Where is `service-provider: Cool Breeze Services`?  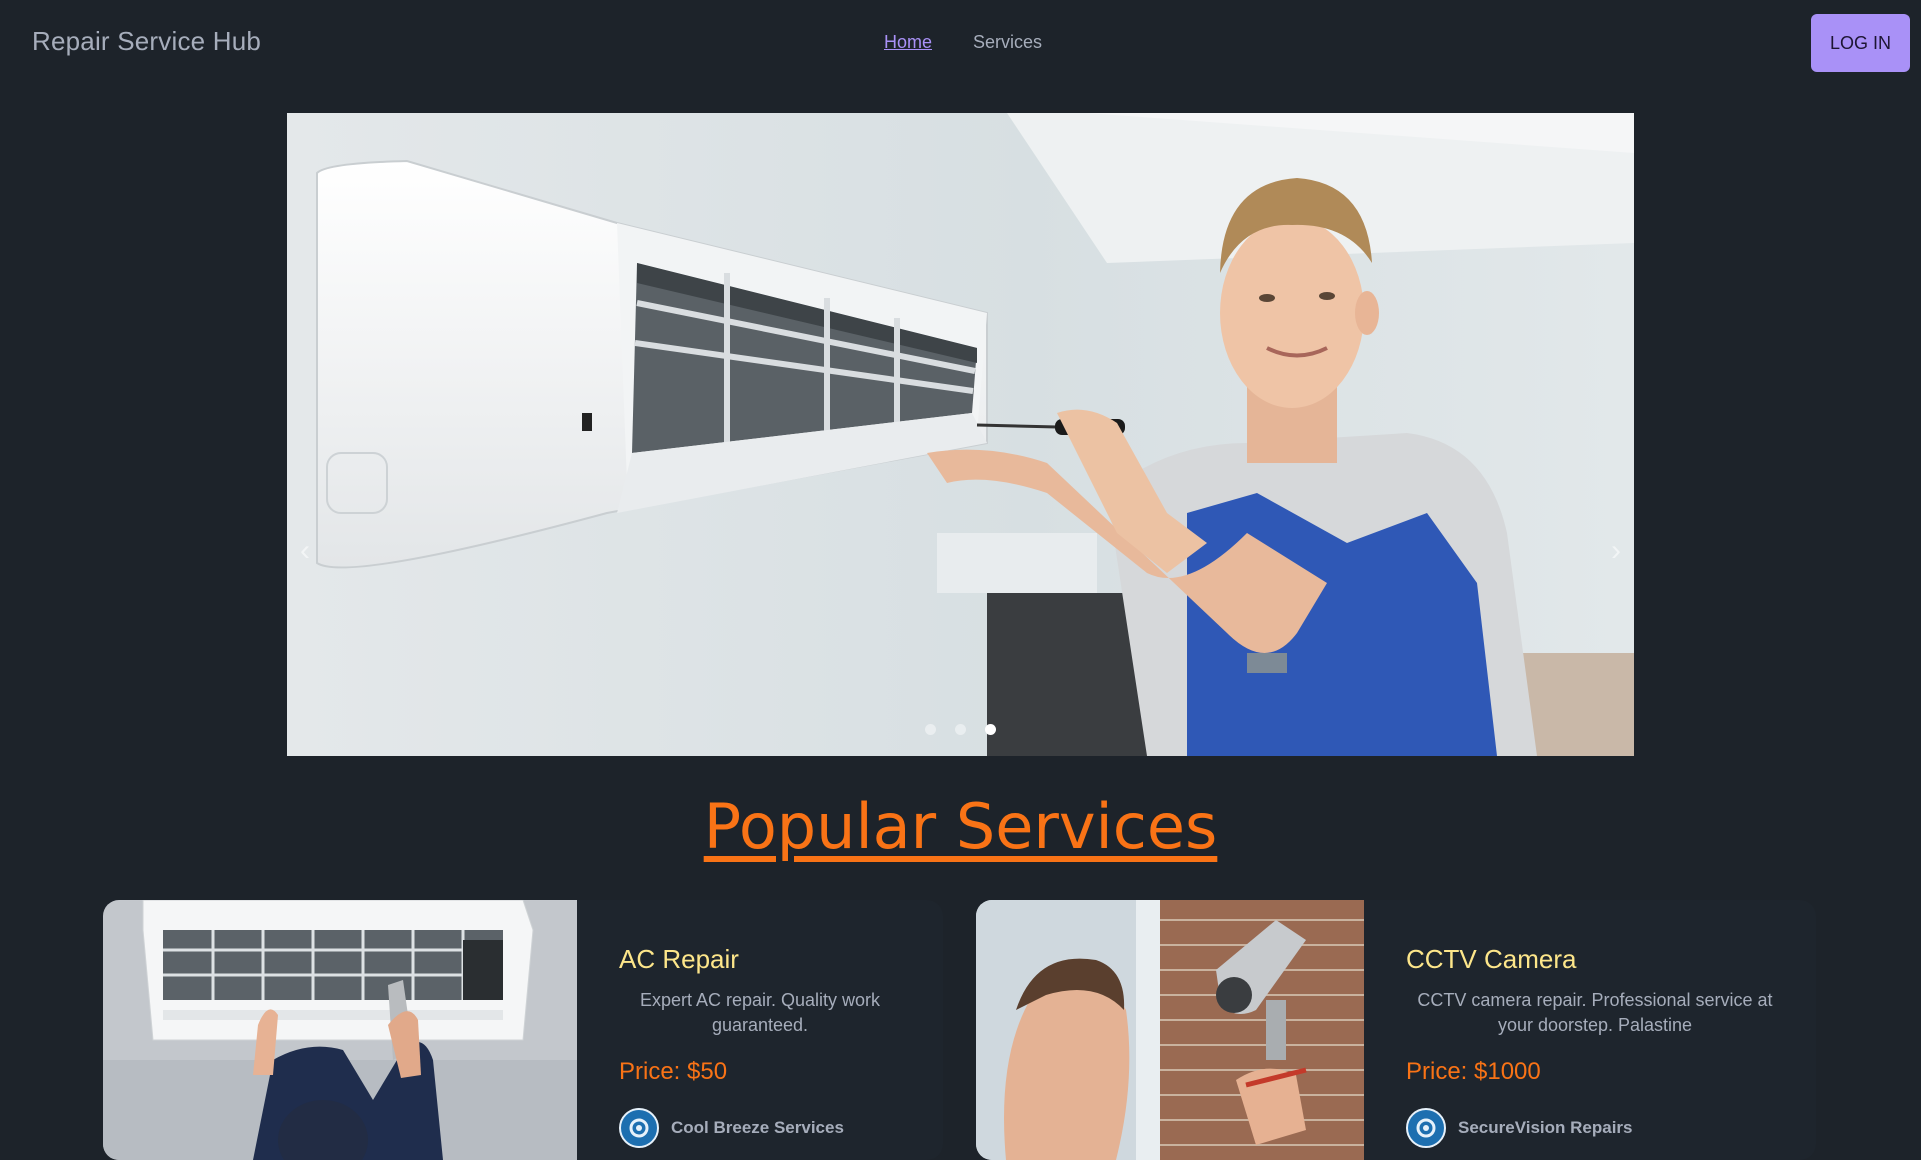 service-provider: Cool Breeze Services is located at coordinates (731, 1128).